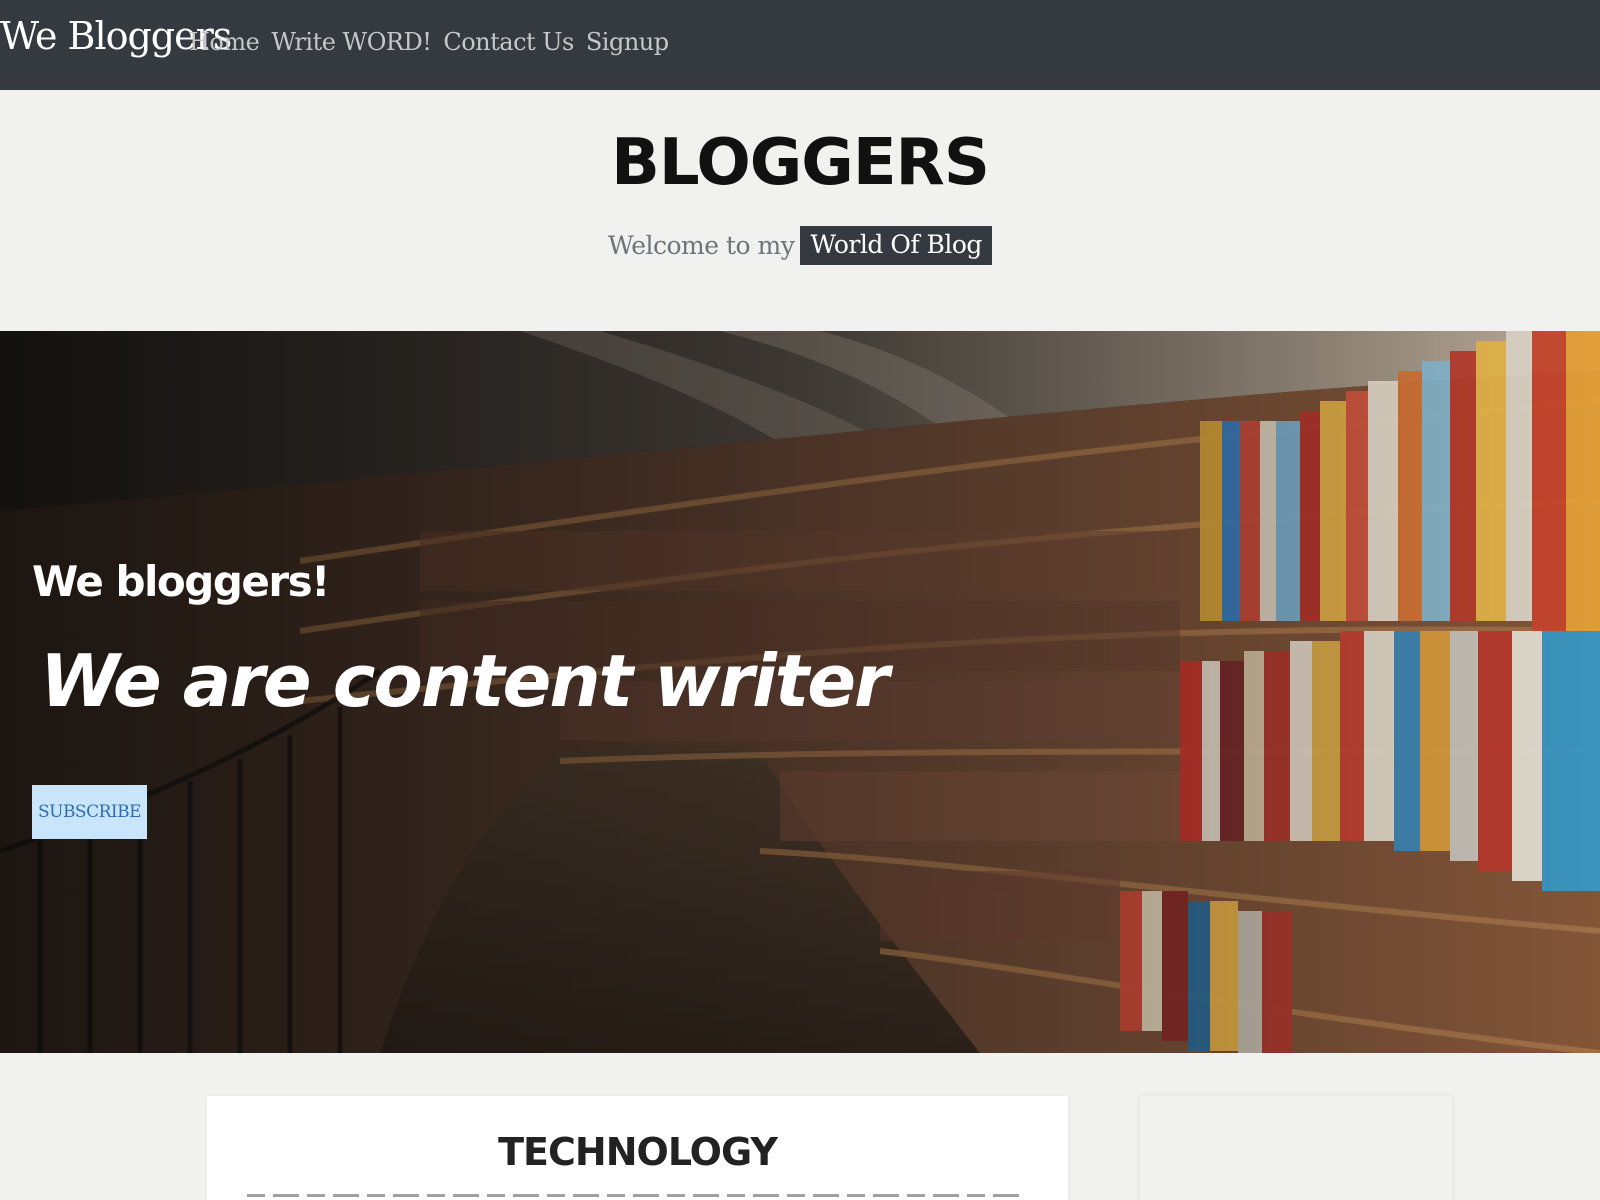 Image resolution: width=1600 pixels, height=1200 pixels. What do you see at coordinates (508, 42) in the screenshot?
I see `nav-link-contact-us: Contact Us` at bounding box center [508, 42].